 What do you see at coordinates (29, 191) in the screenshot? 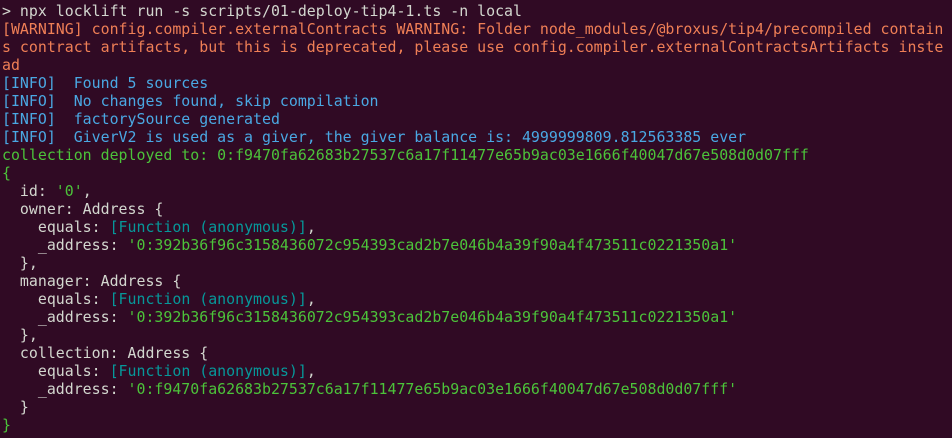
I see `id-key: id:` at bounding box center [29, 191].